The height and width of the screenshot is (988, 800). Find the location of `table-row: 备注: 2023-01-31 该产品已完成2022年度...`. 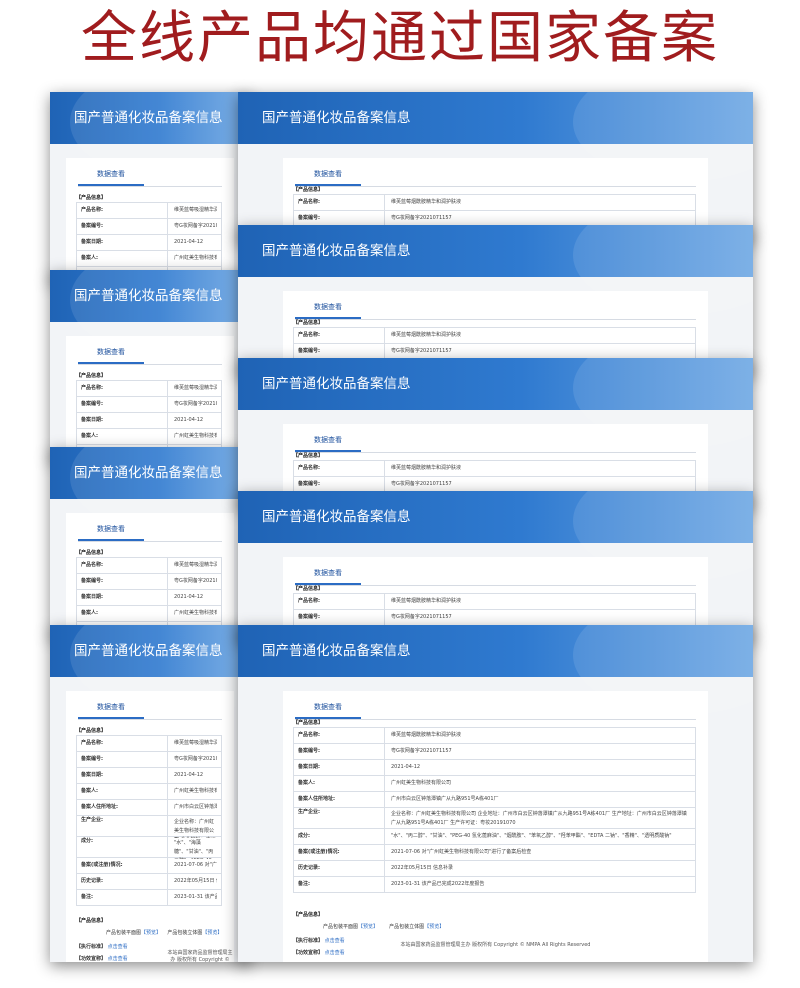

table-row: 备注: 2023-01-31 该产品已完成2022年度... is located at coordinates (149, 898).